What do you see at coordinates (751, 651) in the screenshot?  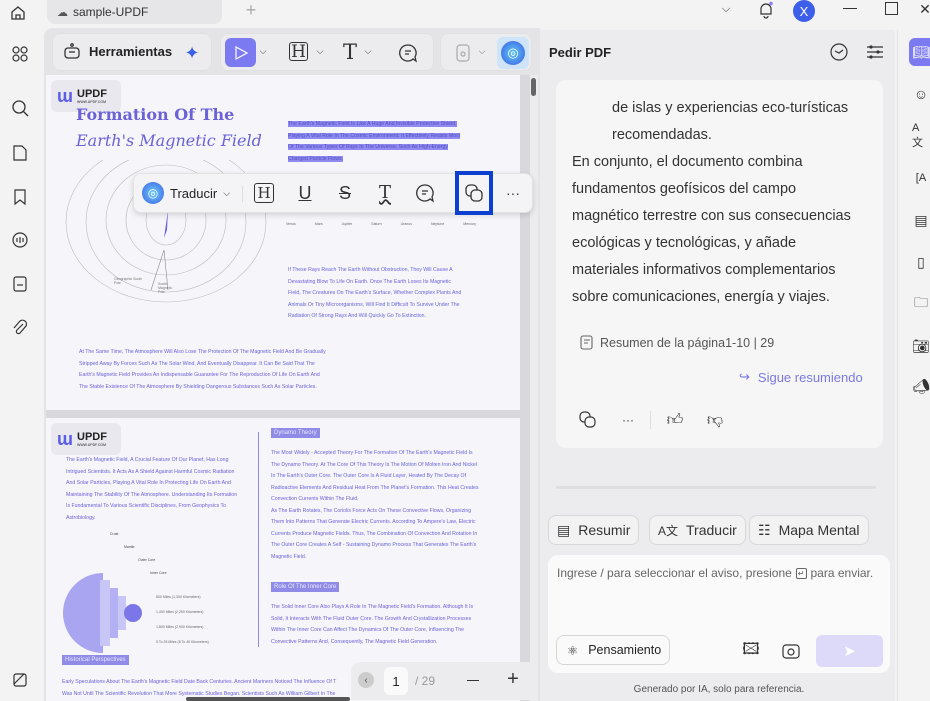 I see `image-ai-icon: 🖾` at bounding box center [751, 651].